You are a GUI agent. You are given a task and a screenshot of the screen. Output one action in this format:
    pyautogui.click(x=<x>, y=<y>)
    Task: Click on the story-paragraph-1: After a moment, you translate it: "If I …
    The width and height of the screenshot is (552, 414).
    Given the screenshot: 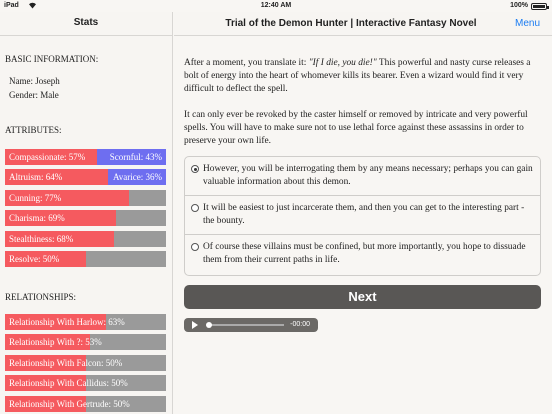 What is the action you would take?
    pyautogui.click(x=362, y=76)
    